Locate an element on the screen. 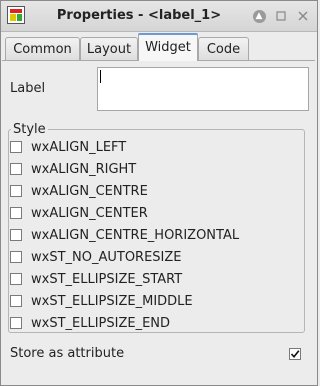  style-option-align-left: wxALIGN_LEFT is located at coordinates (68, 147).